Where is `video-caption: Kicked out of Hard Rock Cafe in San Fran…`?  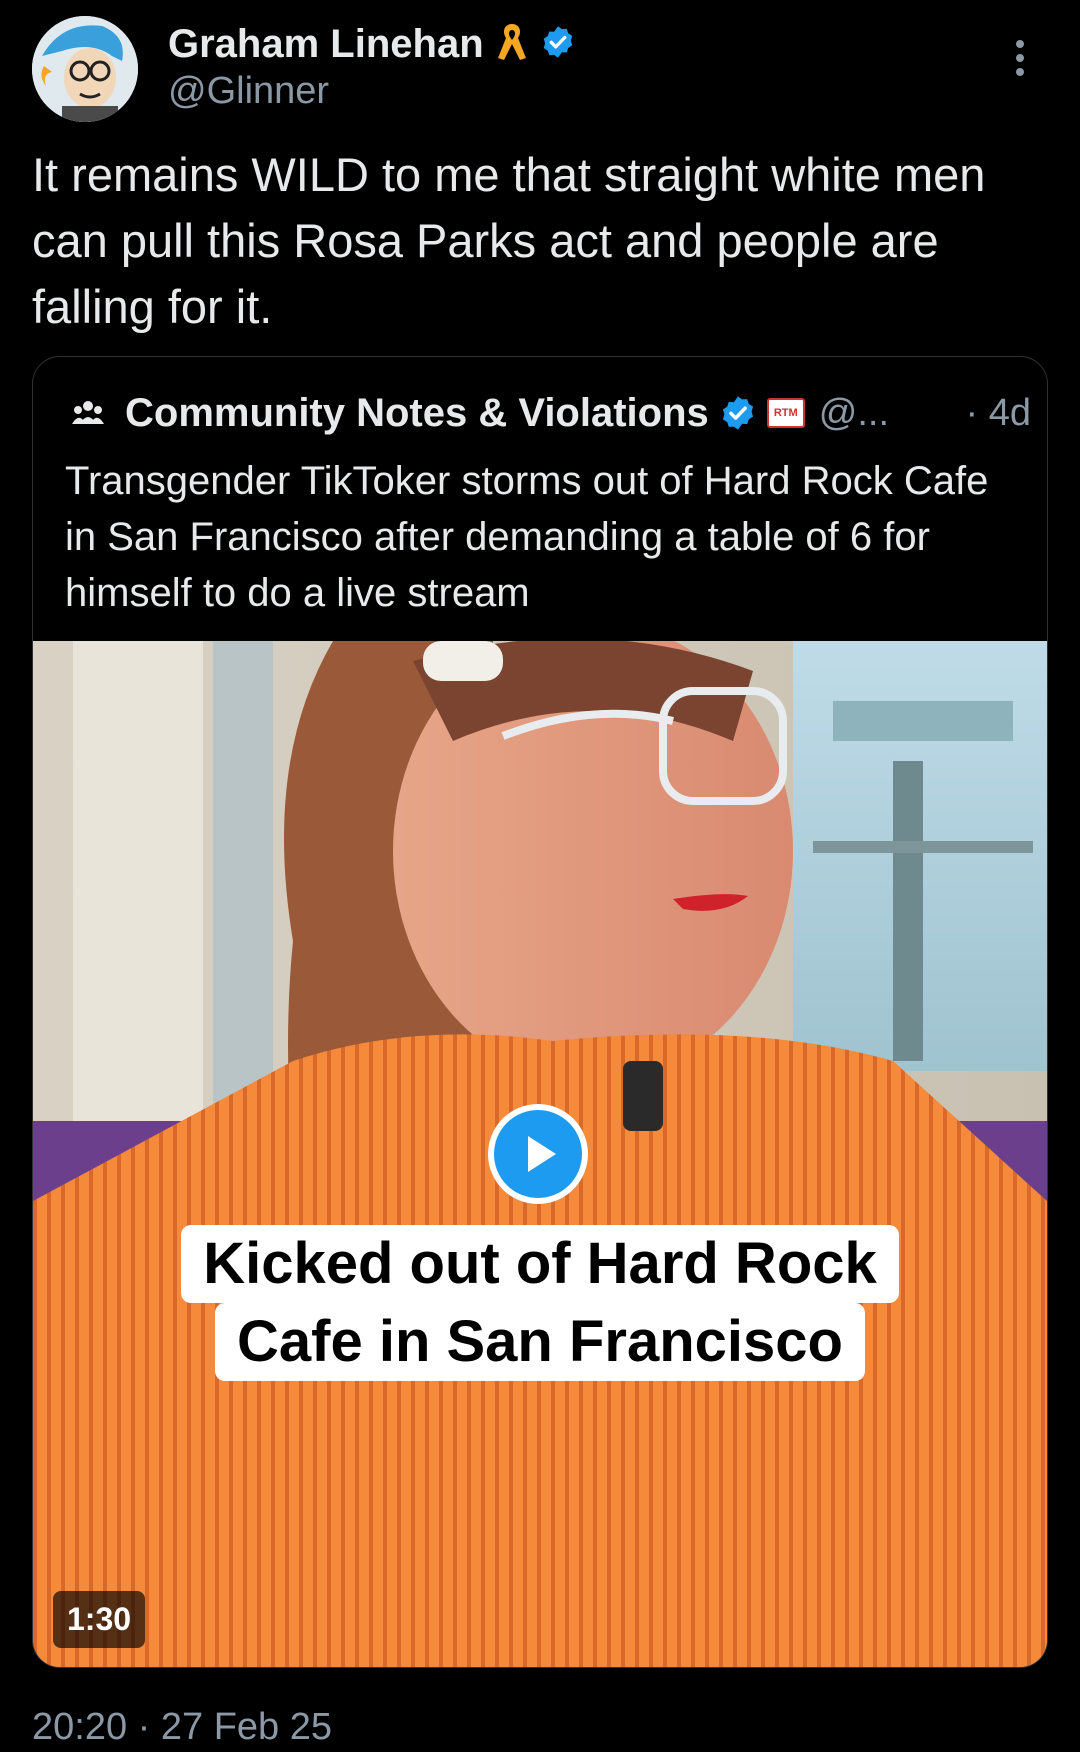 video-caption: Kicked out of Hard Rock Cafe in San Fran… is located at coordinates (540, 1303).